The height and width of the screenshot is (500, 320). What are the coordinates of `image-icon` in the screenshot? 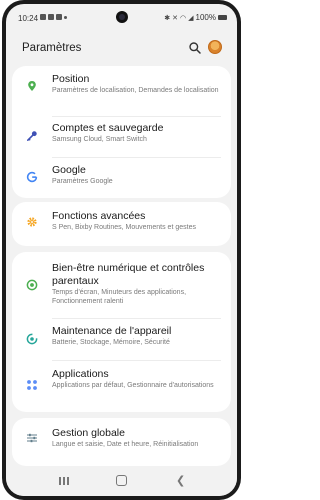 It's located at (51, 17).